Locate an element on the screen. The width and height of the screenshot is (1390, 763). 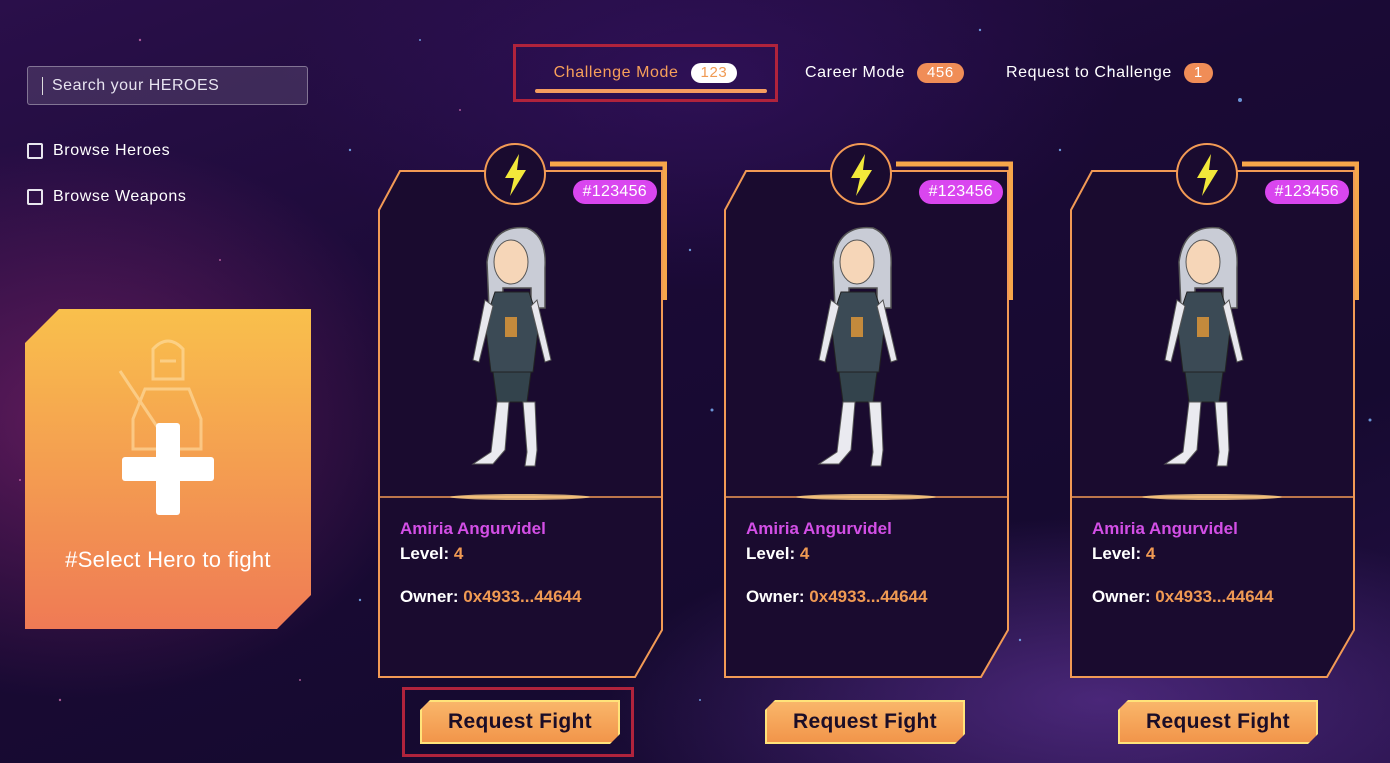
tab-career-mode-label: Career Mode is located at coordinates (855, 72).